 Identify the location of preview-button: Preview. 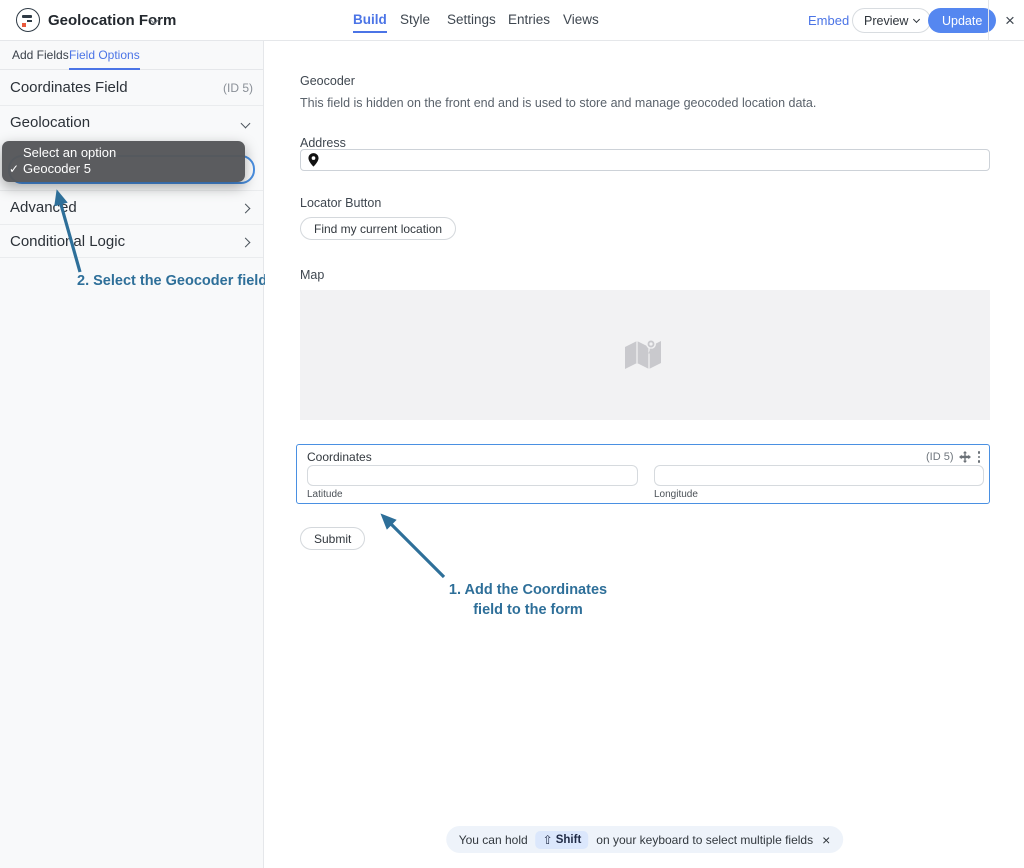
(892, 20).